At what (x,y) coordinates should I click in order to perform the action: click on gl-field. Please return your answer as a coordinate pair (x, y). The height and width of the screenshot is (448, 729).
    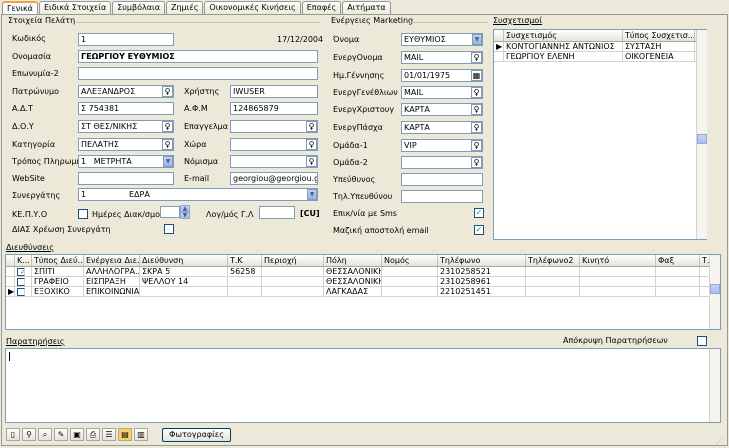
    Looking at the image, I should click on (277, 212).